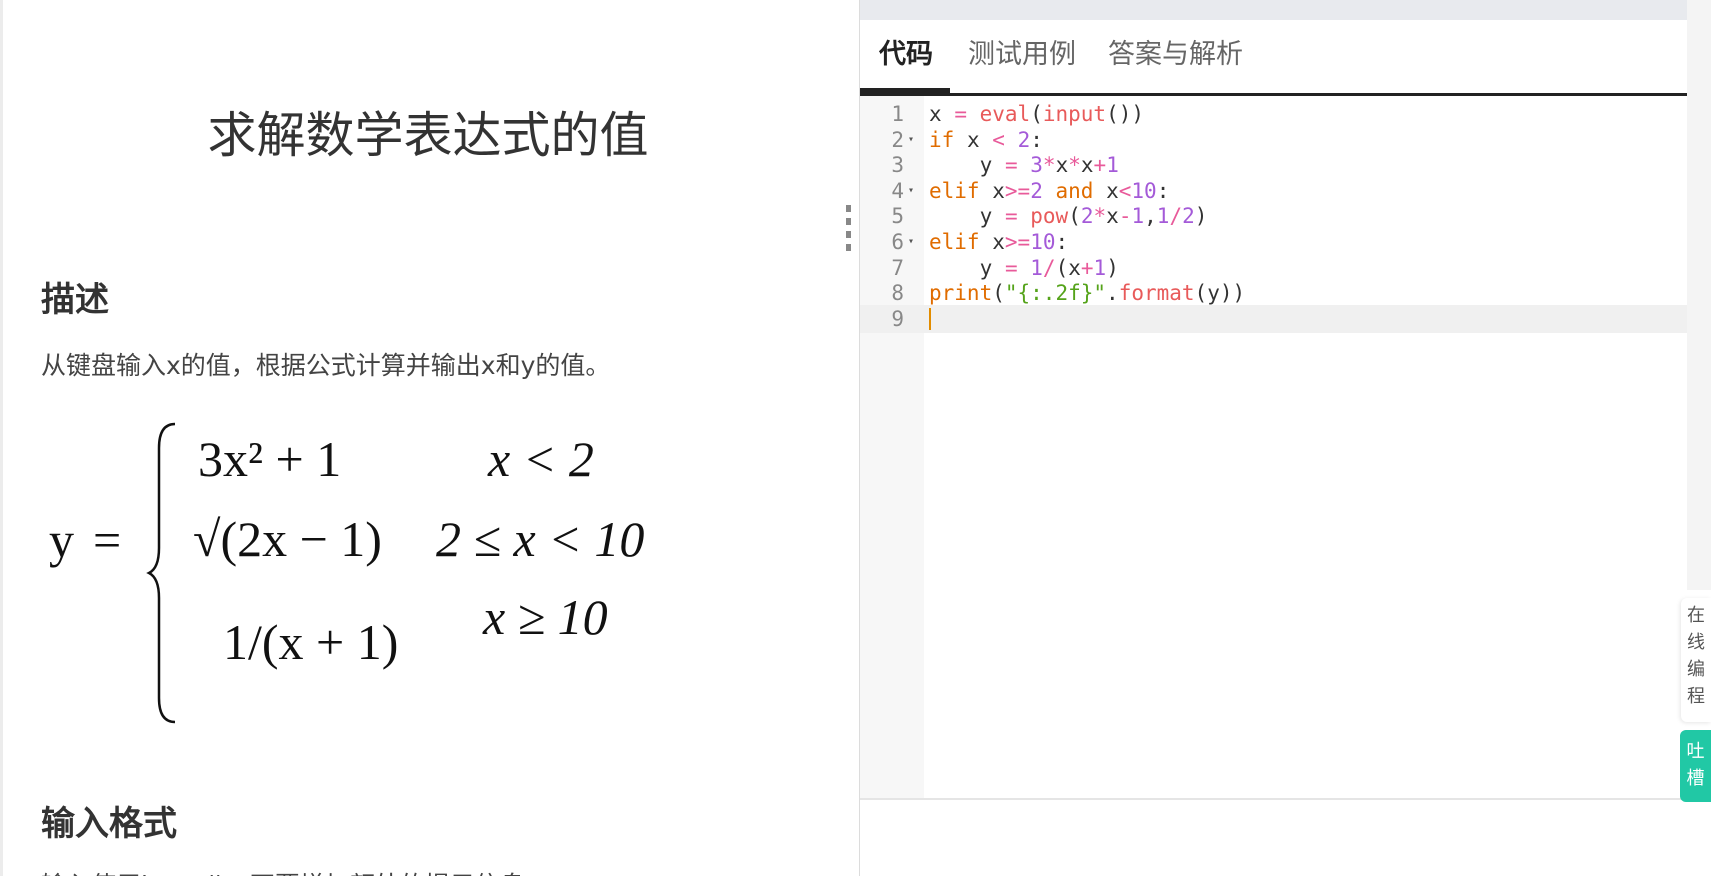  Describe the element at coordinates (428, 135) in the screenshot. I see `problem-title: 求解数学表达式的值` at that location.